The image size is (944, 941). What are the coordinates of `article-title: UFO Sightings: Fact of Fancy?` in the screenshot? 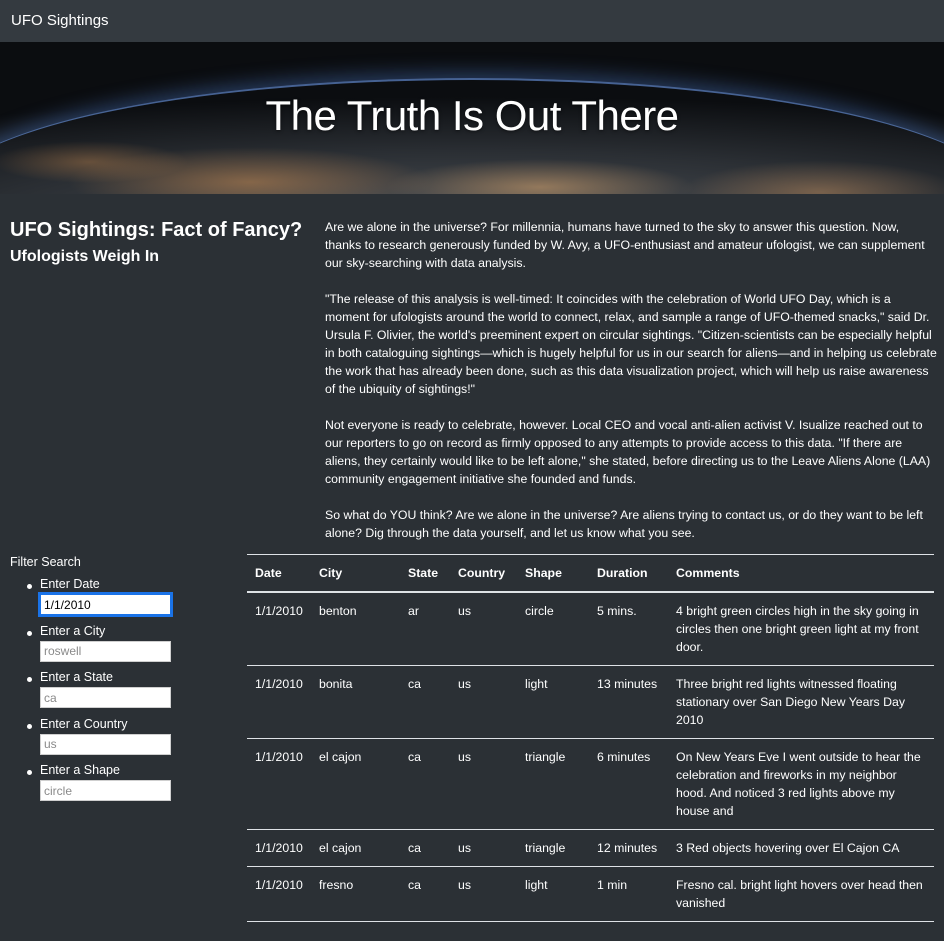 It's located at (156, 230).